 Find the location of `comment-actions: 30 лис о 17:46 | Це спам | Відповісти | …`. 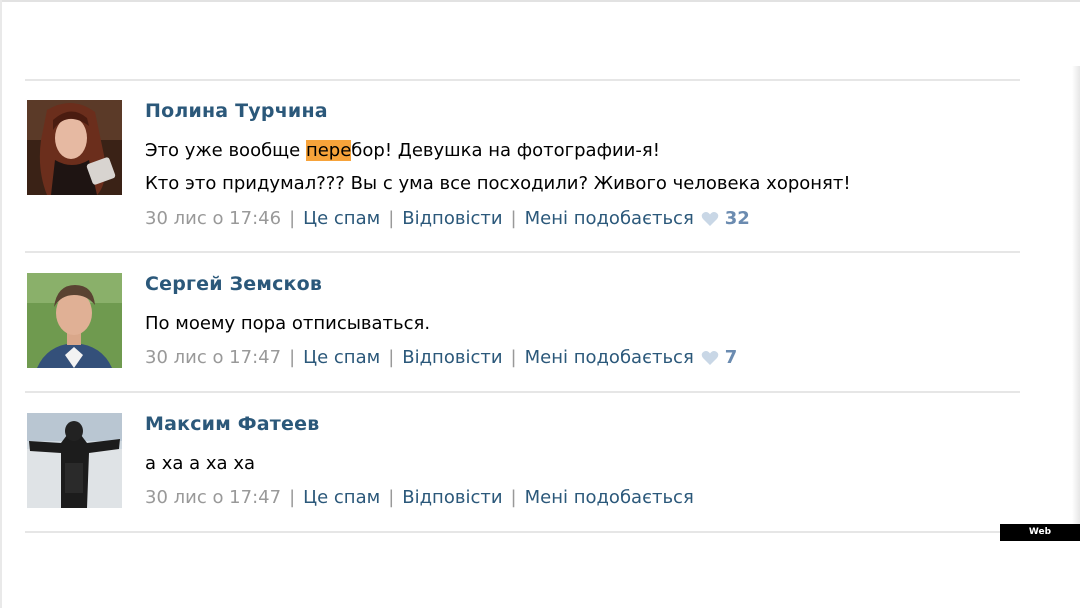

comment-actions: 30 лис о 17:46 | Це спам | Відповісти | … is located at coordinates (447, 218).